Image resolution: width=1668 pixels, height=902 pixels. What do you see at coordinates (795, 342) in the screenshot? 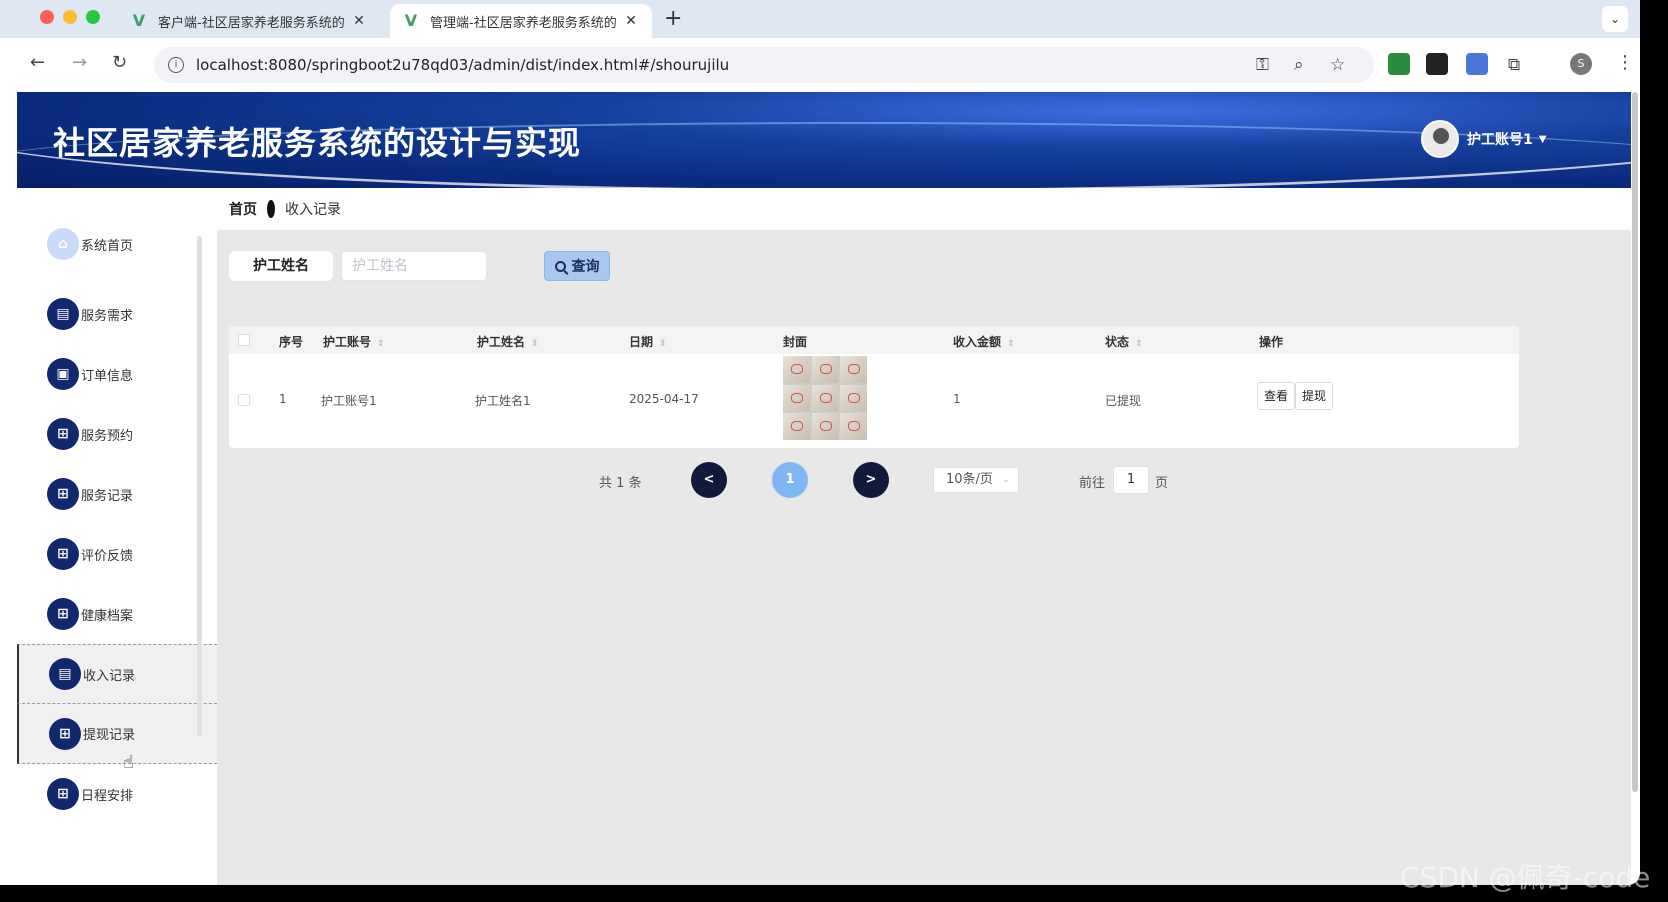
I see `header-cover: 封面` at bounding box center [795, 342].